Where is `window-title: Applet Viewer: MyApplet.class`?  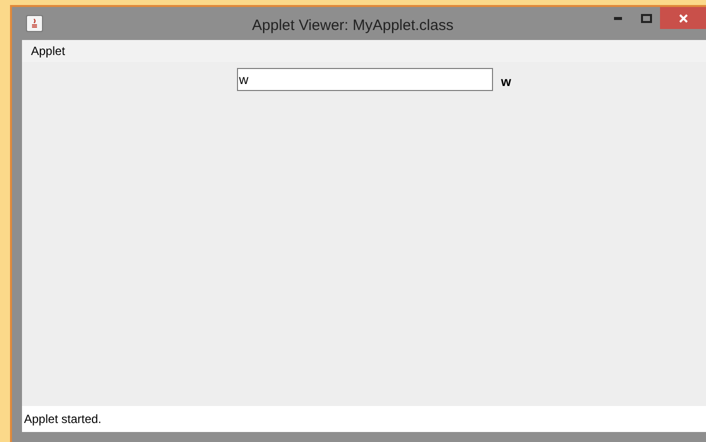 window-title: Applet Viewer: MyApplet.class is located at coordinates (353, 26).